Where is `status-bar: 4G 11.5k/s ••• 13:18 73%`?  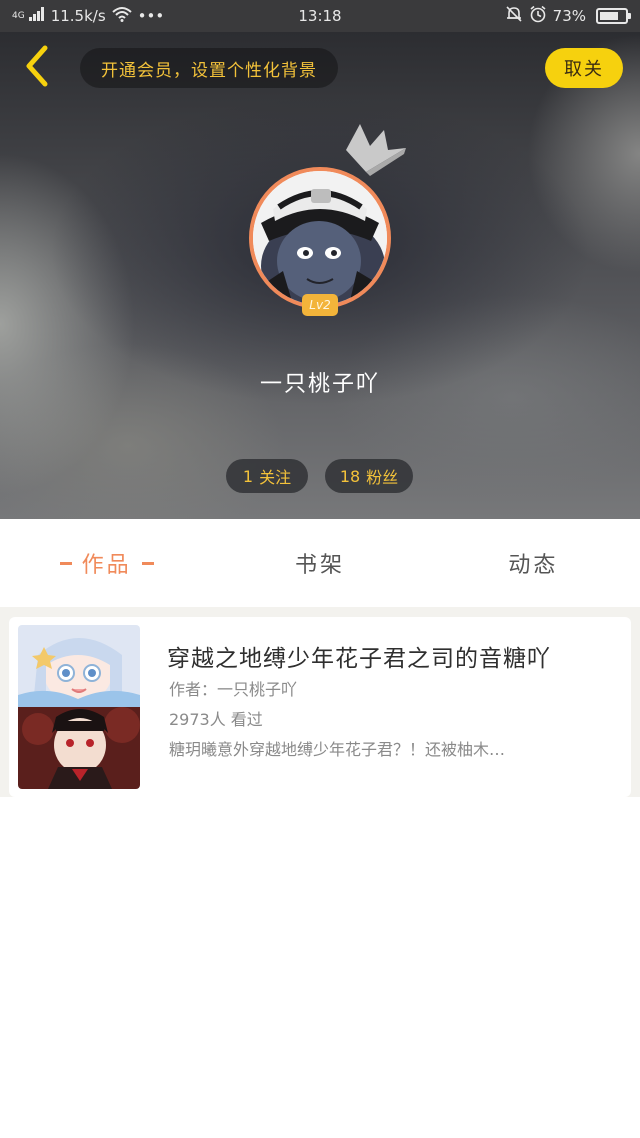 status-bar: 4G 11.5k/s ••• 13:18 73% is located at coordinates (320, 16).